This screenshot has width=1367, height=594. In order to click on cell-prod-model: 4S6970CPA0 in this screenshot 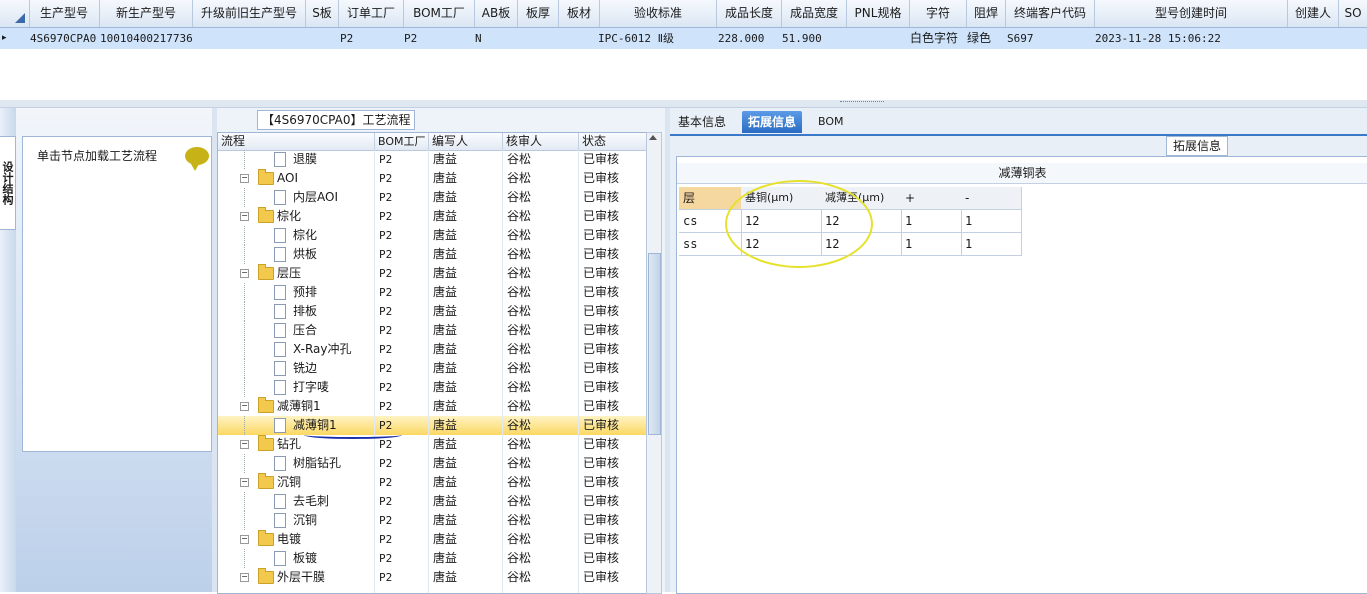, I will do `click(65, 38)`.